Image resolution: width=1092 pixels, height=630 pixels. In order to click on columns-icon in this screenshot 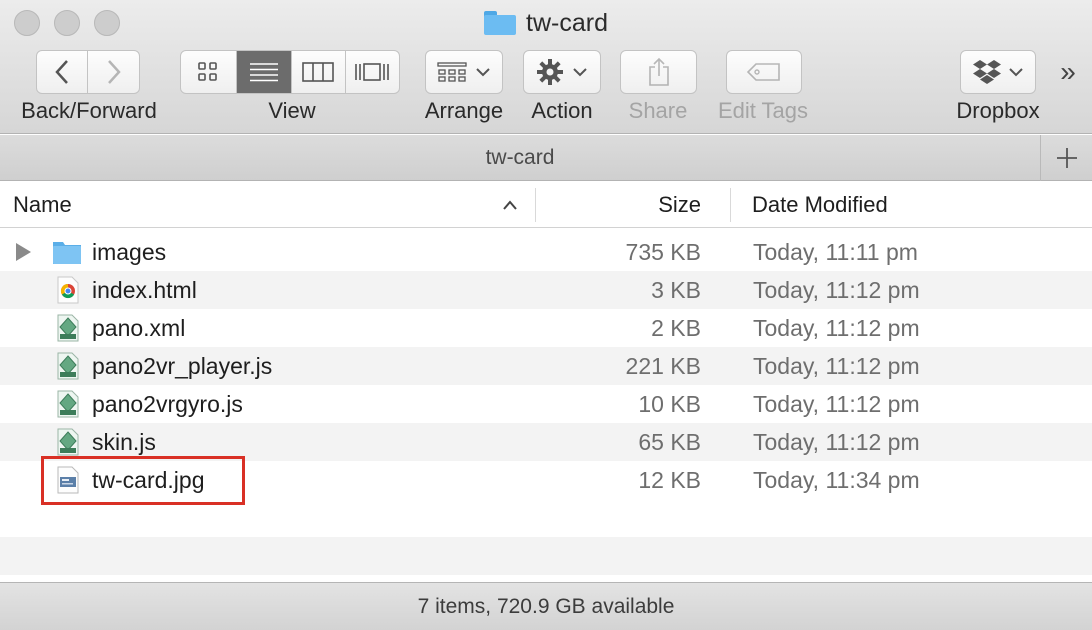, I will do `click(318, 72)`.